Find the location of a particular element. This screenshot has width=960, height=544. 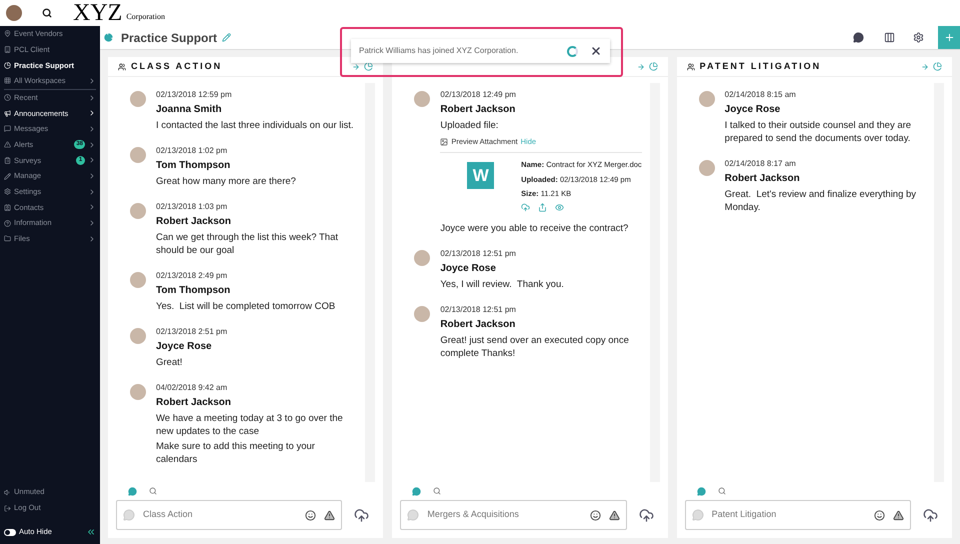

message-text: I contacted the last three individuals on our list. is located at coordinates (255, 125).